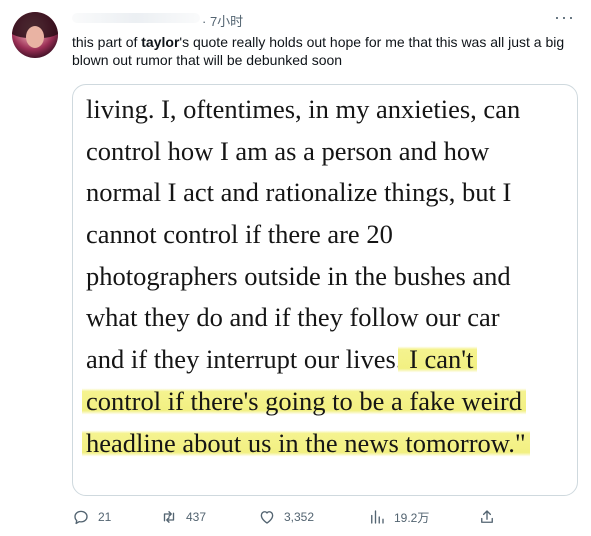 This screenshot has height=536, width=591. What do you see at coordinates (306, 442) in the screenshot?
I see `quote-highlight: headline about us in the news tomorrow."` at bounding box center [306, 442].